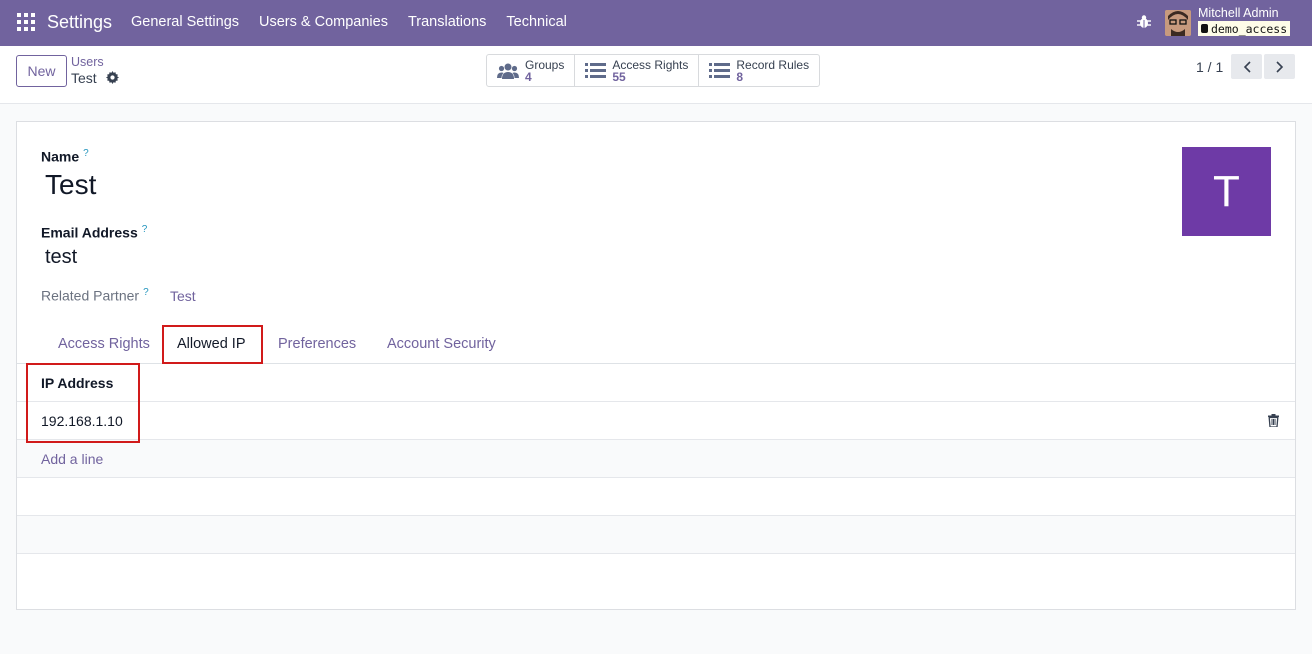  What do you see at coordinates (87, 62) in the screenshot?
I see `breadcrumb-users: Users` at bounding box center [87, 62].